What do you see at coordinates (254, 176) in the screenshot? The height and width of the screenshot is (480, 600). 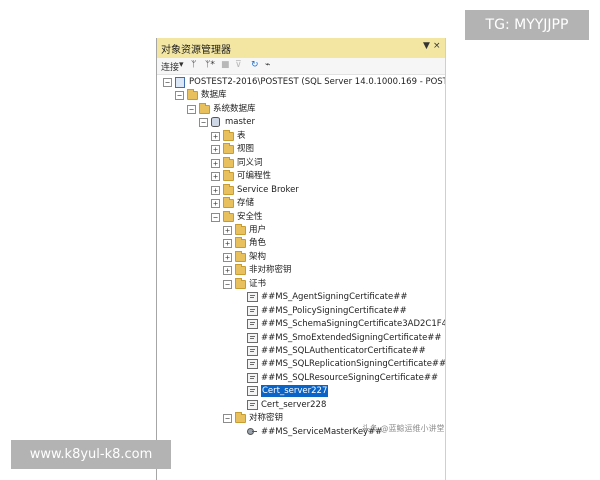 I see `tree-node-label: 可编程性` at bounding box center [254, 176].